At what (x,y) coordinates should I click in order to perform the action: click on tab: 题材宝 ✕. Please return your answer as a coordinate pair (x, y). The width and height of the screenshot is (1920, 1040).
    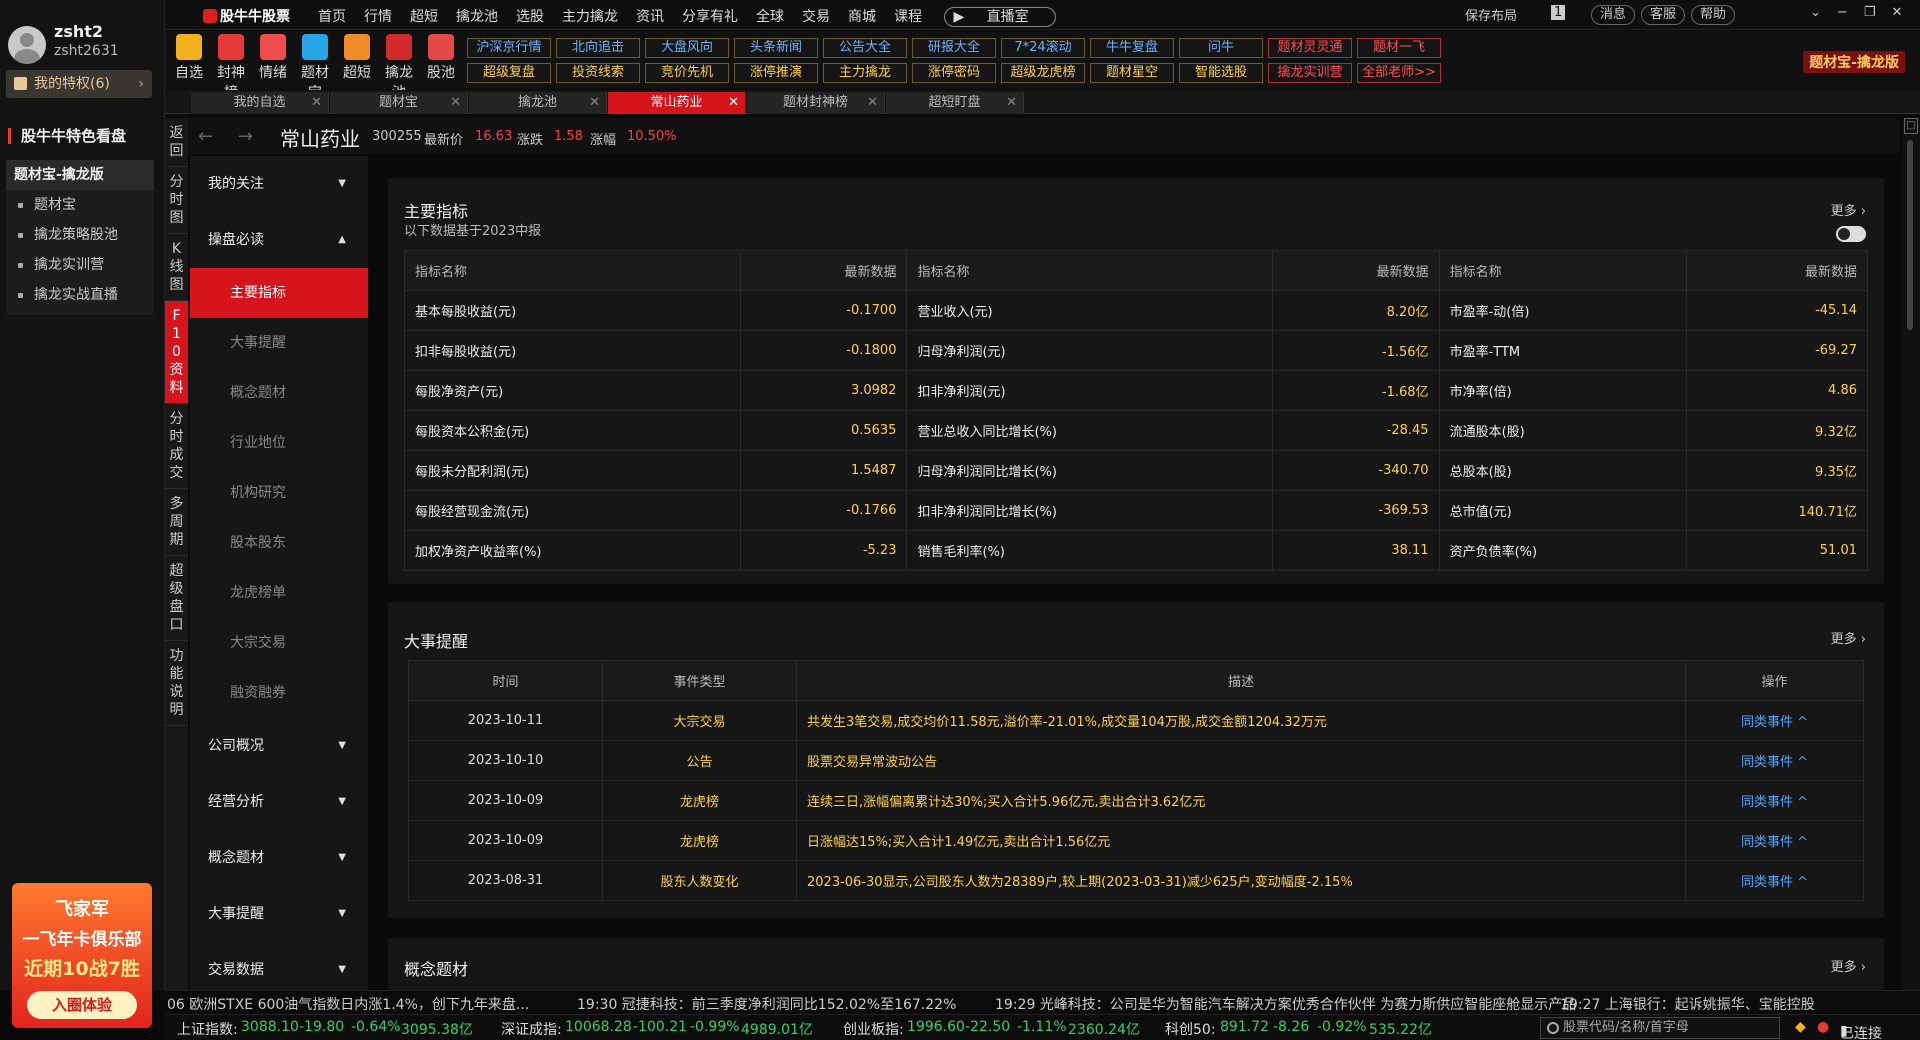
    Looking at the image, I should click on (399, 103).